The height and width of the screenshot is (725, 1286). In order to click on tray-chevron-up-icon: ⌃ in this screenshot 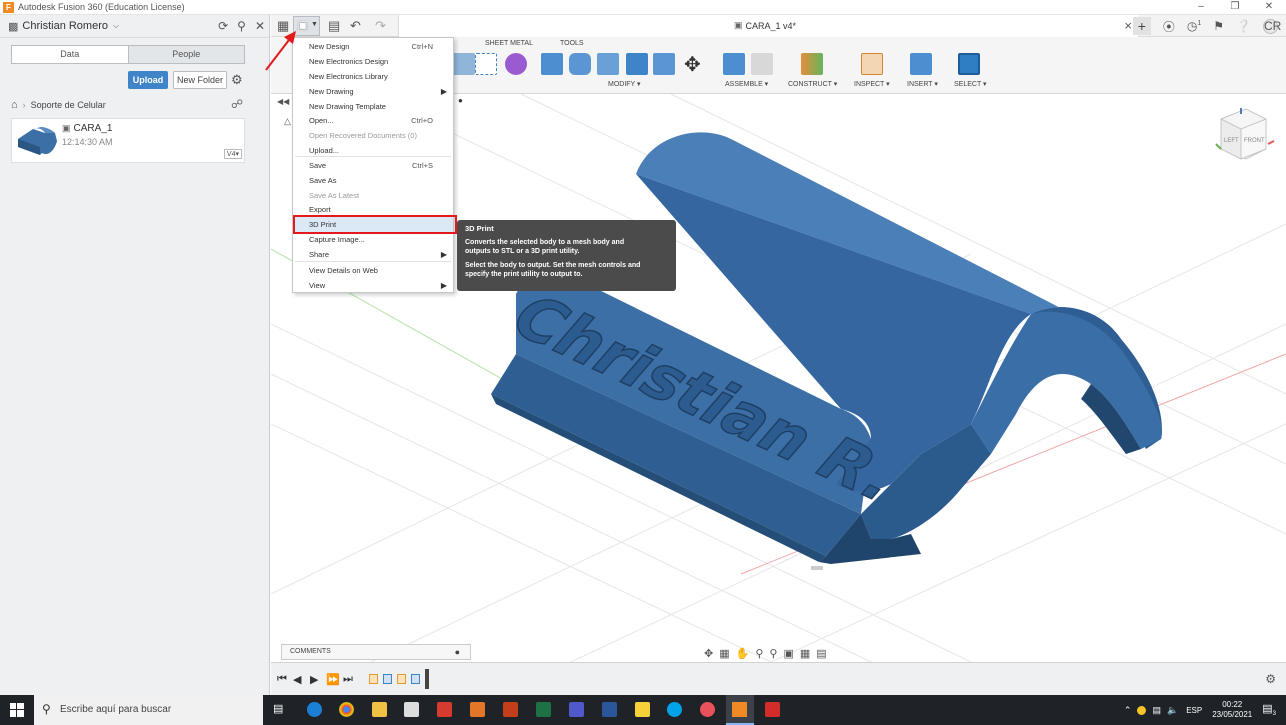, I will do `click(1128, 710)`.